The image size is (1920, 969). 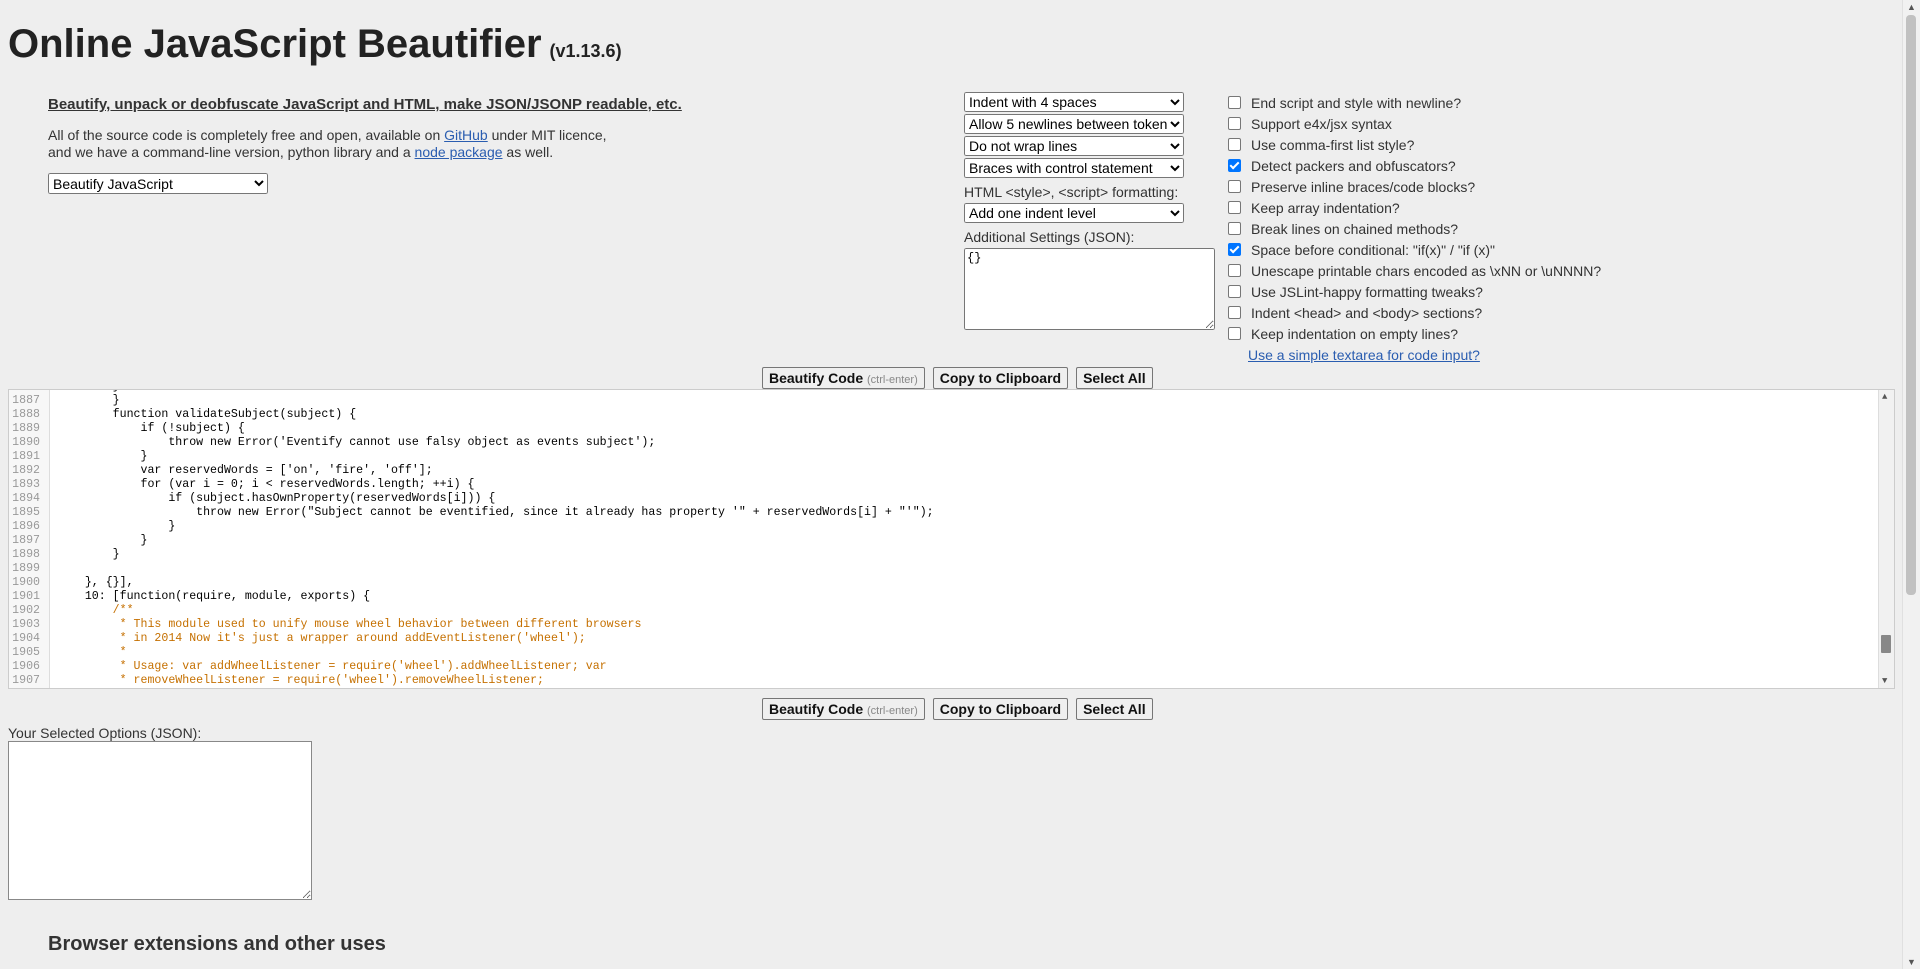 I want to click on page-title: Online JavaScript Beautifier (v1.13.6), so click(x=315, y=44).